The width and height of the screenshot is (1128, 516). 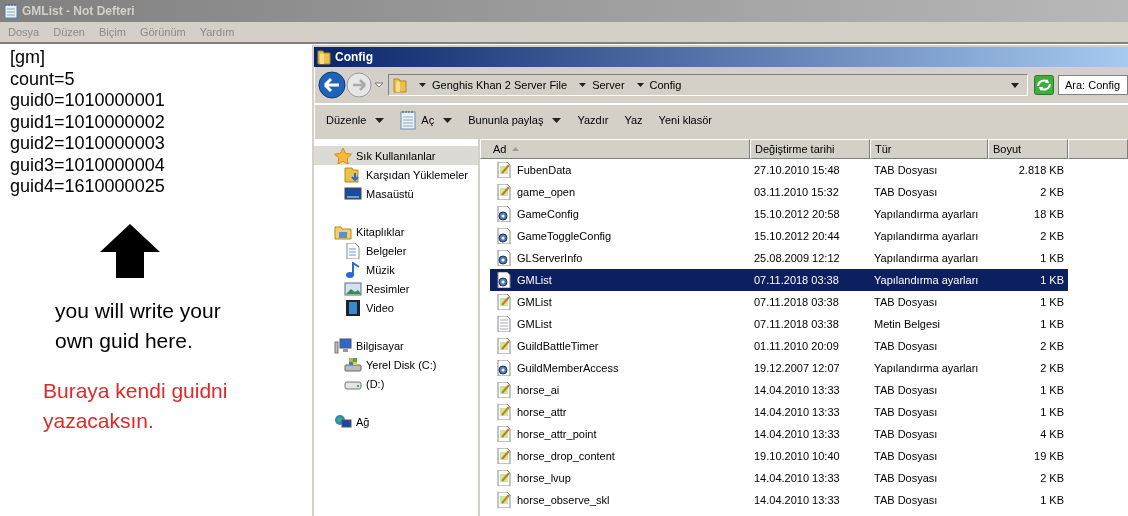 I want to click on file-row: GameConfig 15.10.2012 20:58 Yapılandırma ayarları 18 KB, so click(x=779, y=214).